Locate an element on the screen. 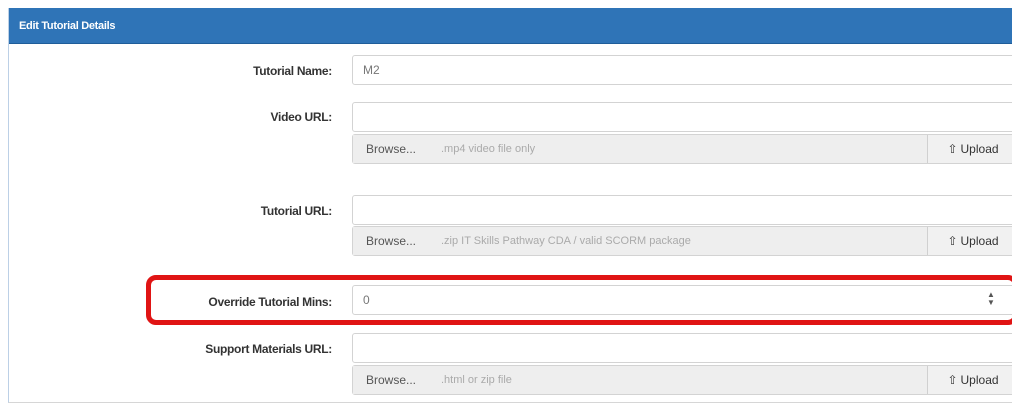  support-upload-button: ⇧ Upload is located at coordinates (969, 380).